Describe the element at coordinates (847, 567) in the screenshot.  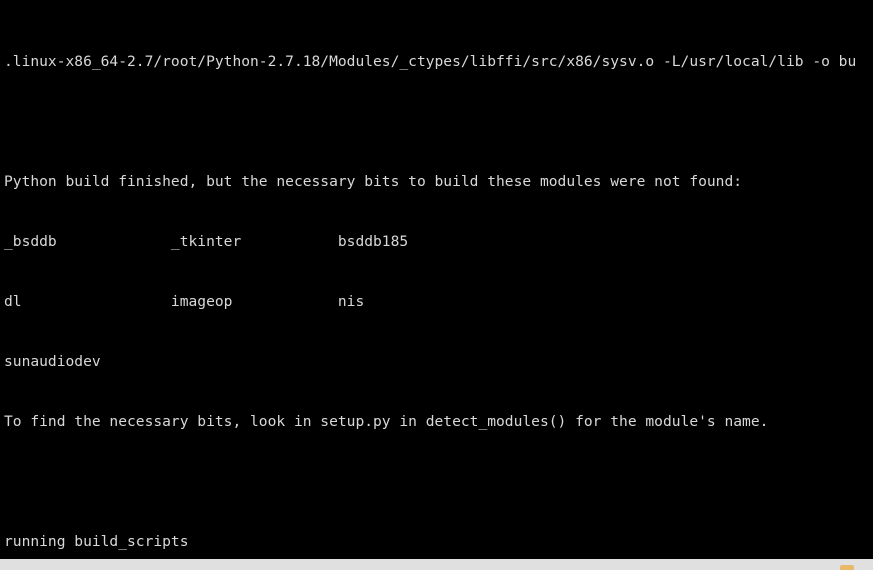
I see `taskbar-icon` at that location.